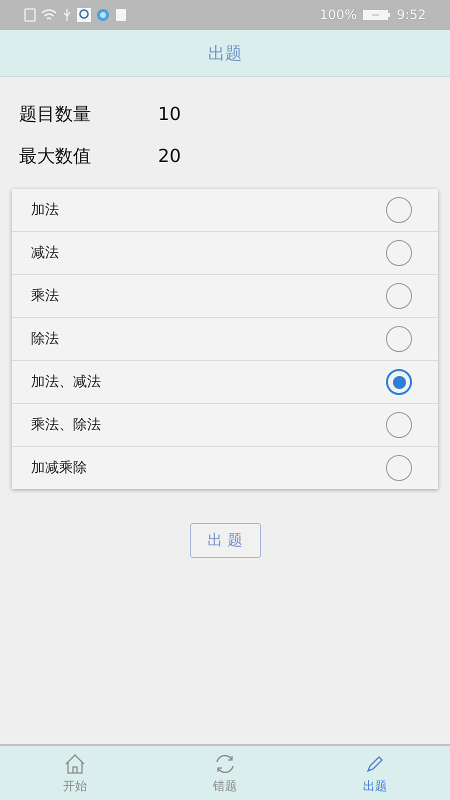  Describe the element at coordinates (55, 114) in the screenshot. I see `setting-label: 题目数量` at that location.